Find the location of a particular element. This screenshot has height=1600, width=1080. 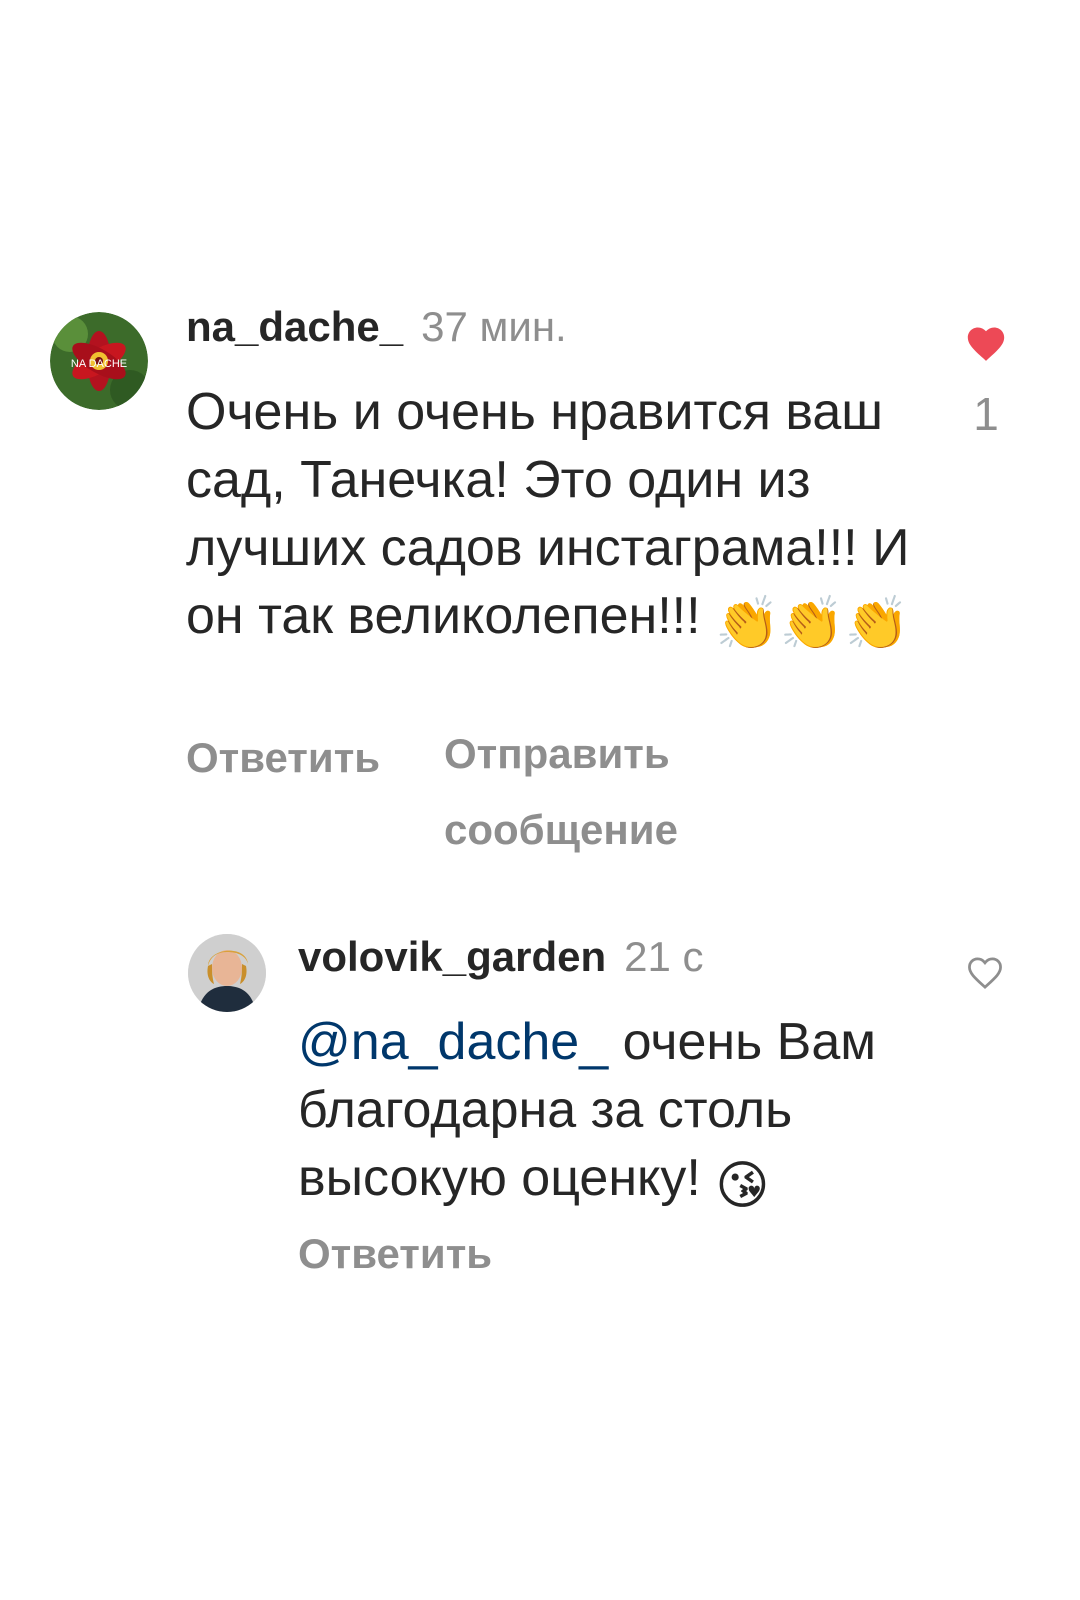

timestamp: 37 мин. is located at coordinates (494, 326).